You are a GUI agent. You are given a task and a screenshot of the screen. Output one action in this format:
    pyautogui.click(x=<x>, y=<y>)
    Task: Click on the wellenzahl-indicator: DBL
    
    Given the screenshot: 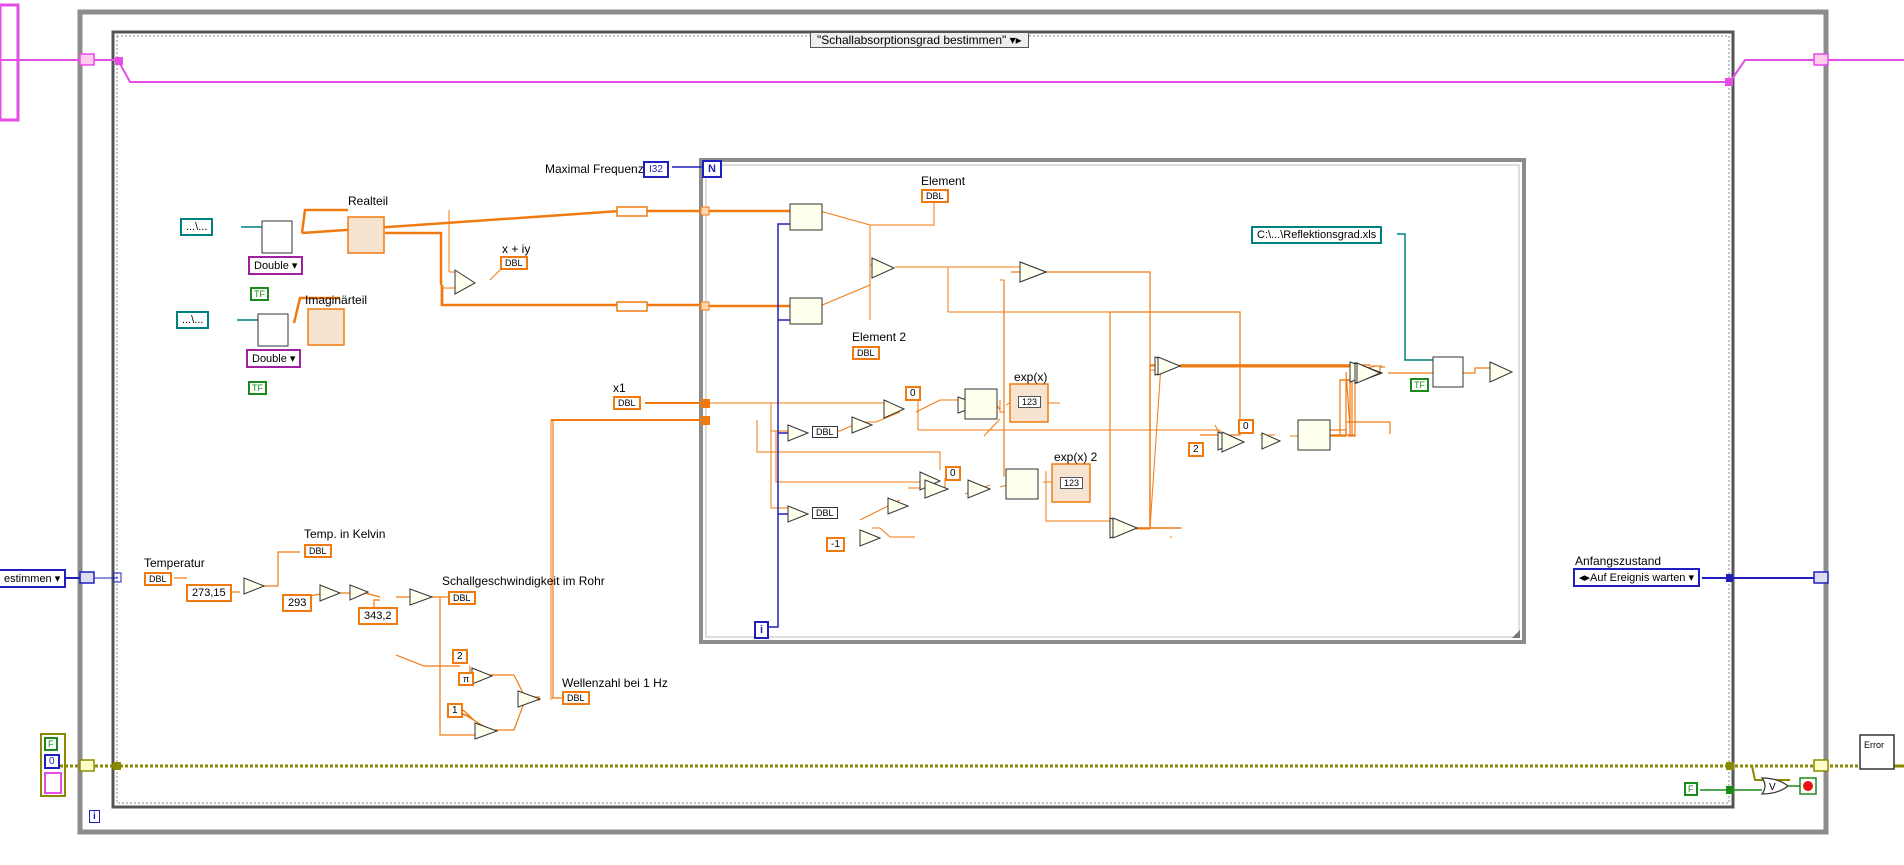 What is the action you would take?
    pyautogui.click(x=576, y=698)
    